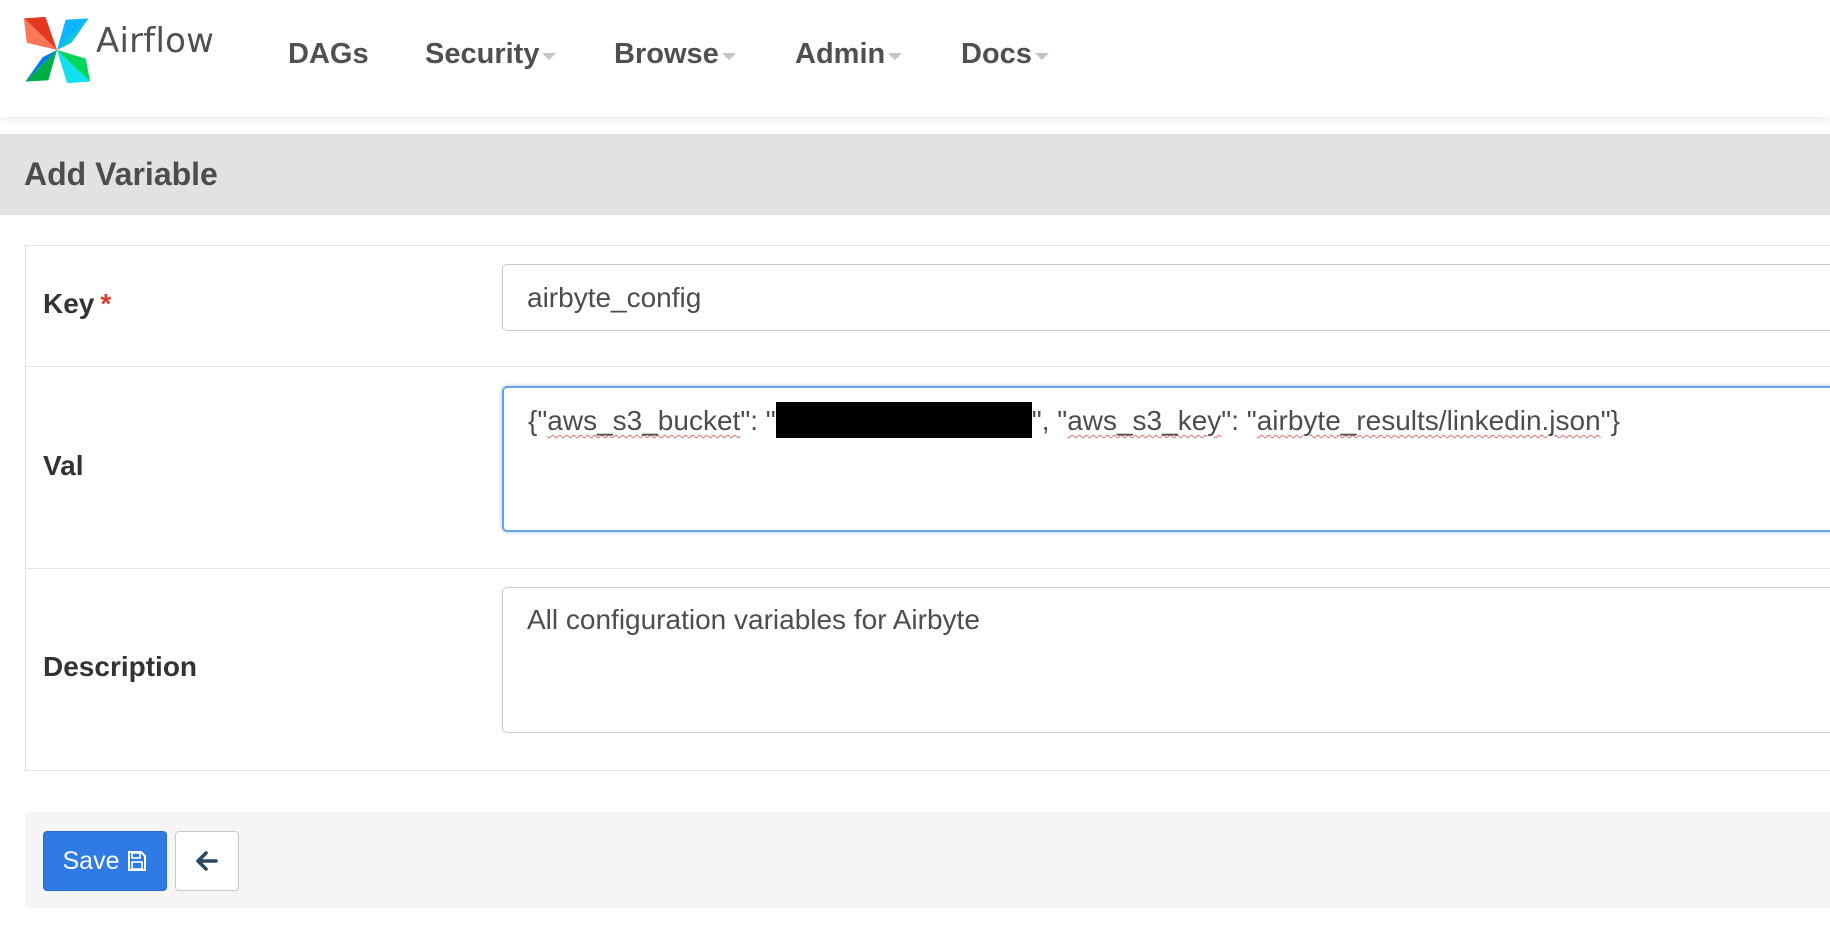 The height and width of the screenshot is (934, 1830). I want to click on val-text-part: aws_s3_key, so click(1144, 420).